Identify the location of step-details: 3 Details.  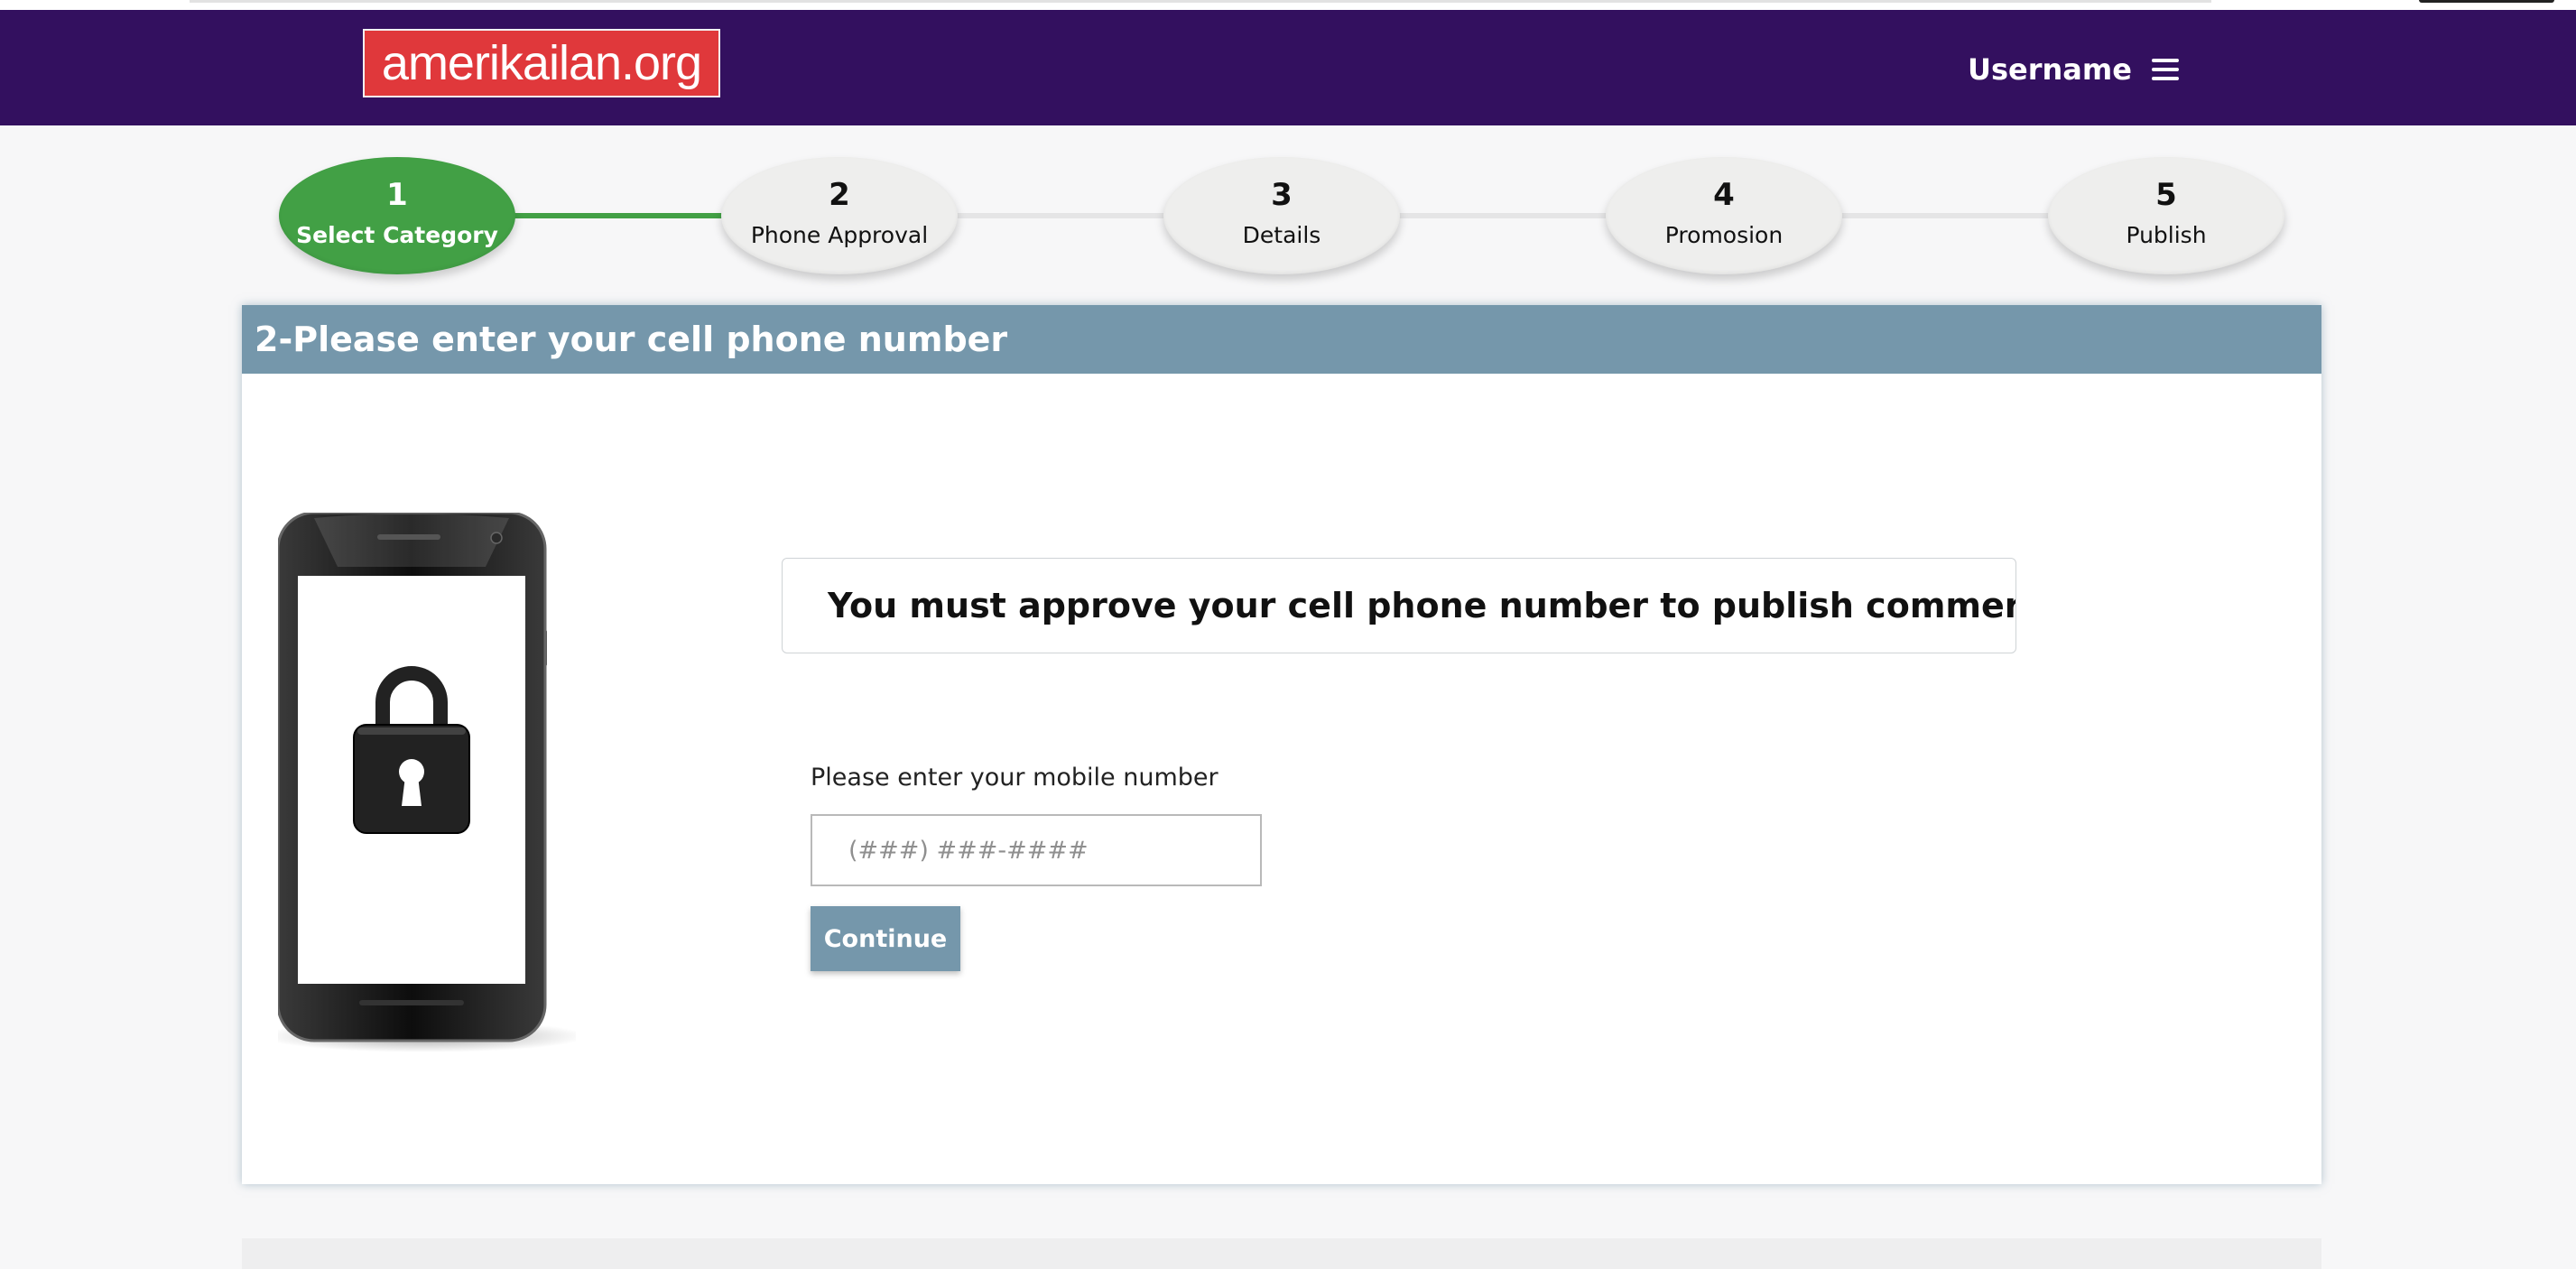
(1281, 215).